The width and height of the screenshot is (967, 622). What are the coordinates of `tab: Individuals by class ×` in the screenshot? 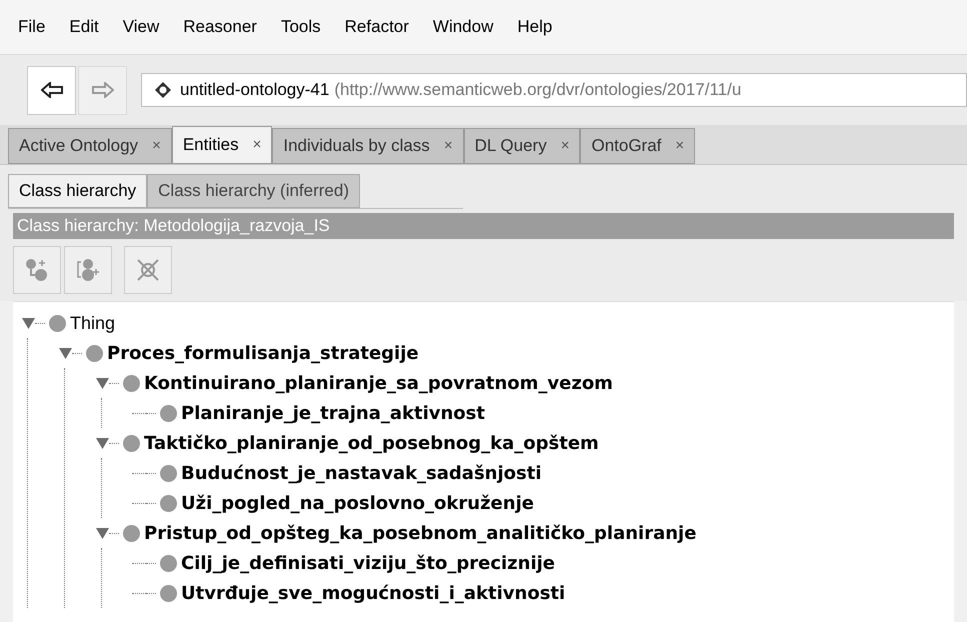 It's located at (368, 146).